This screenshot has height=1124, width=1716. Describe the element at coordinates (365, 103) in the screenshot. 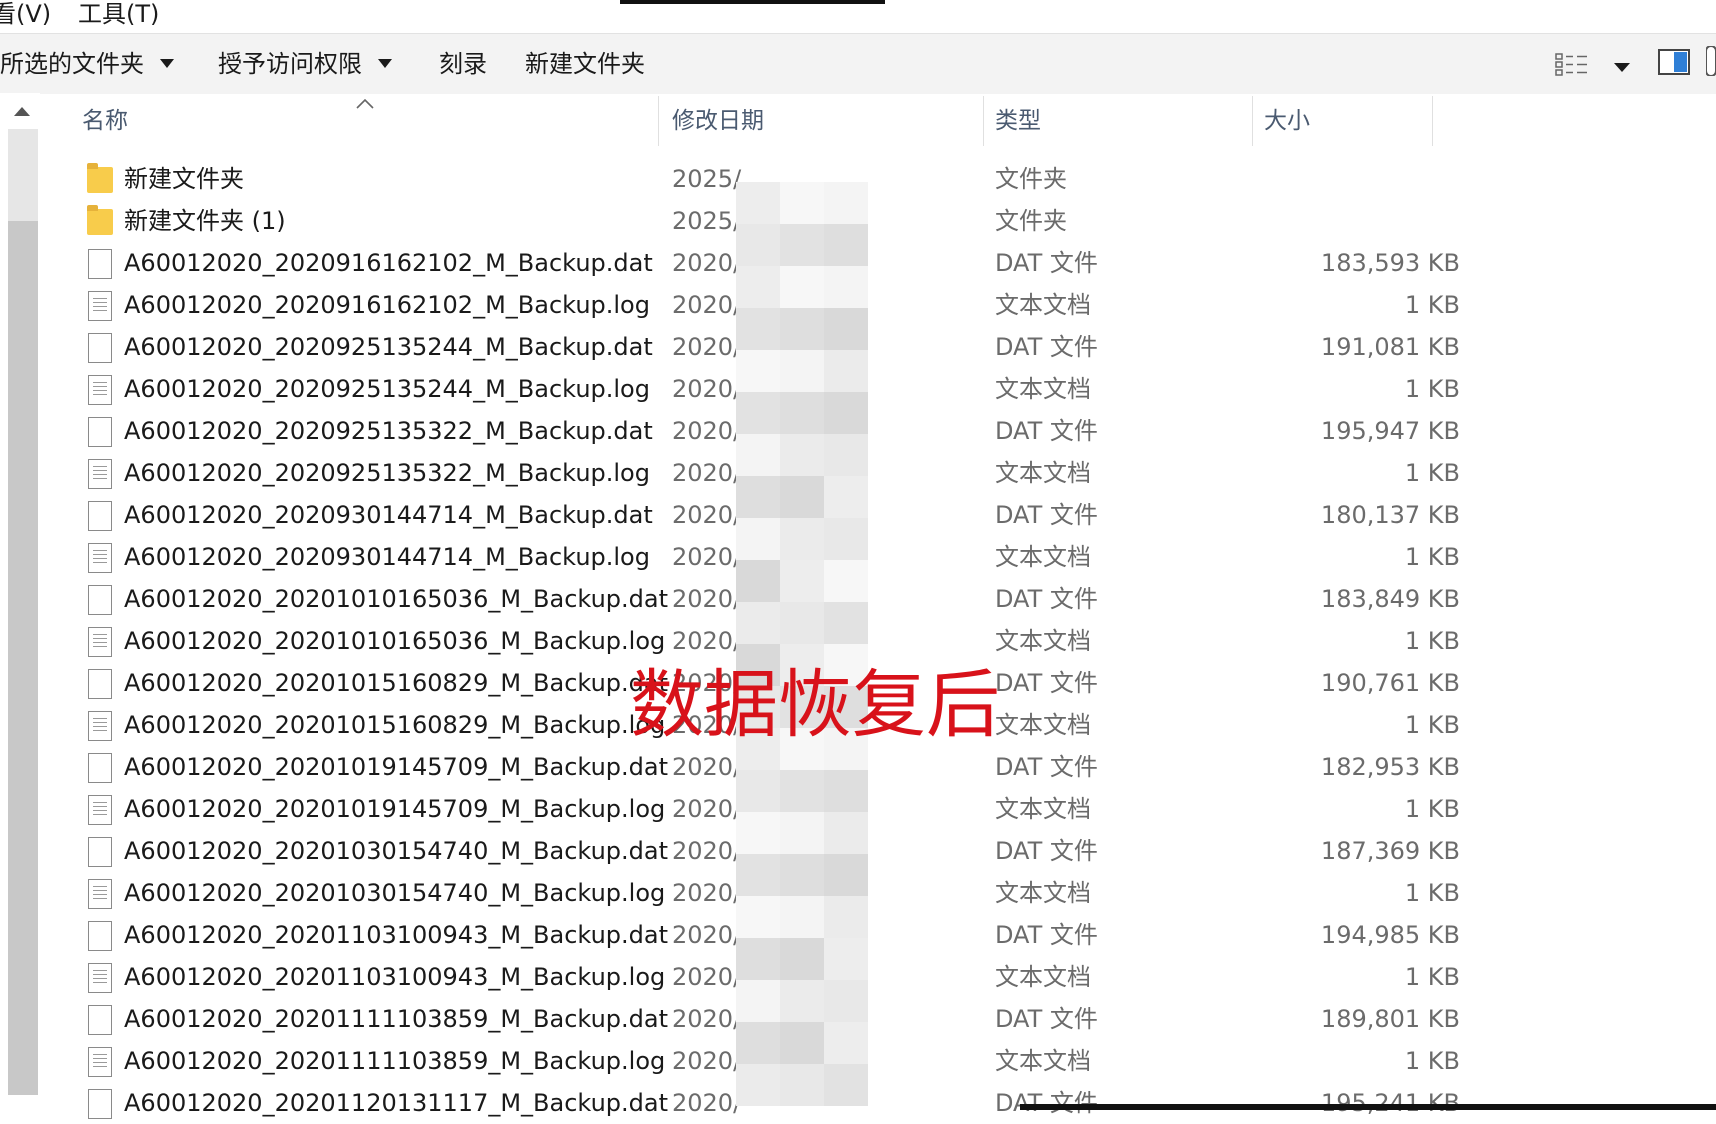

I see `sort-ascending-icon` at that location.